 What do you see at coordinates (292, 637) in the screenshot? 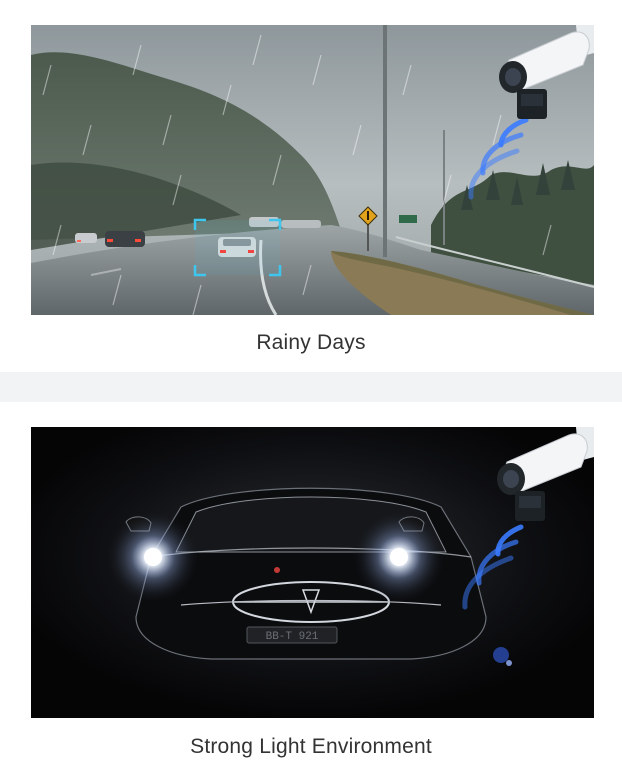
I see `license-plate: BB-T 921` at bounding box center [292, 637].